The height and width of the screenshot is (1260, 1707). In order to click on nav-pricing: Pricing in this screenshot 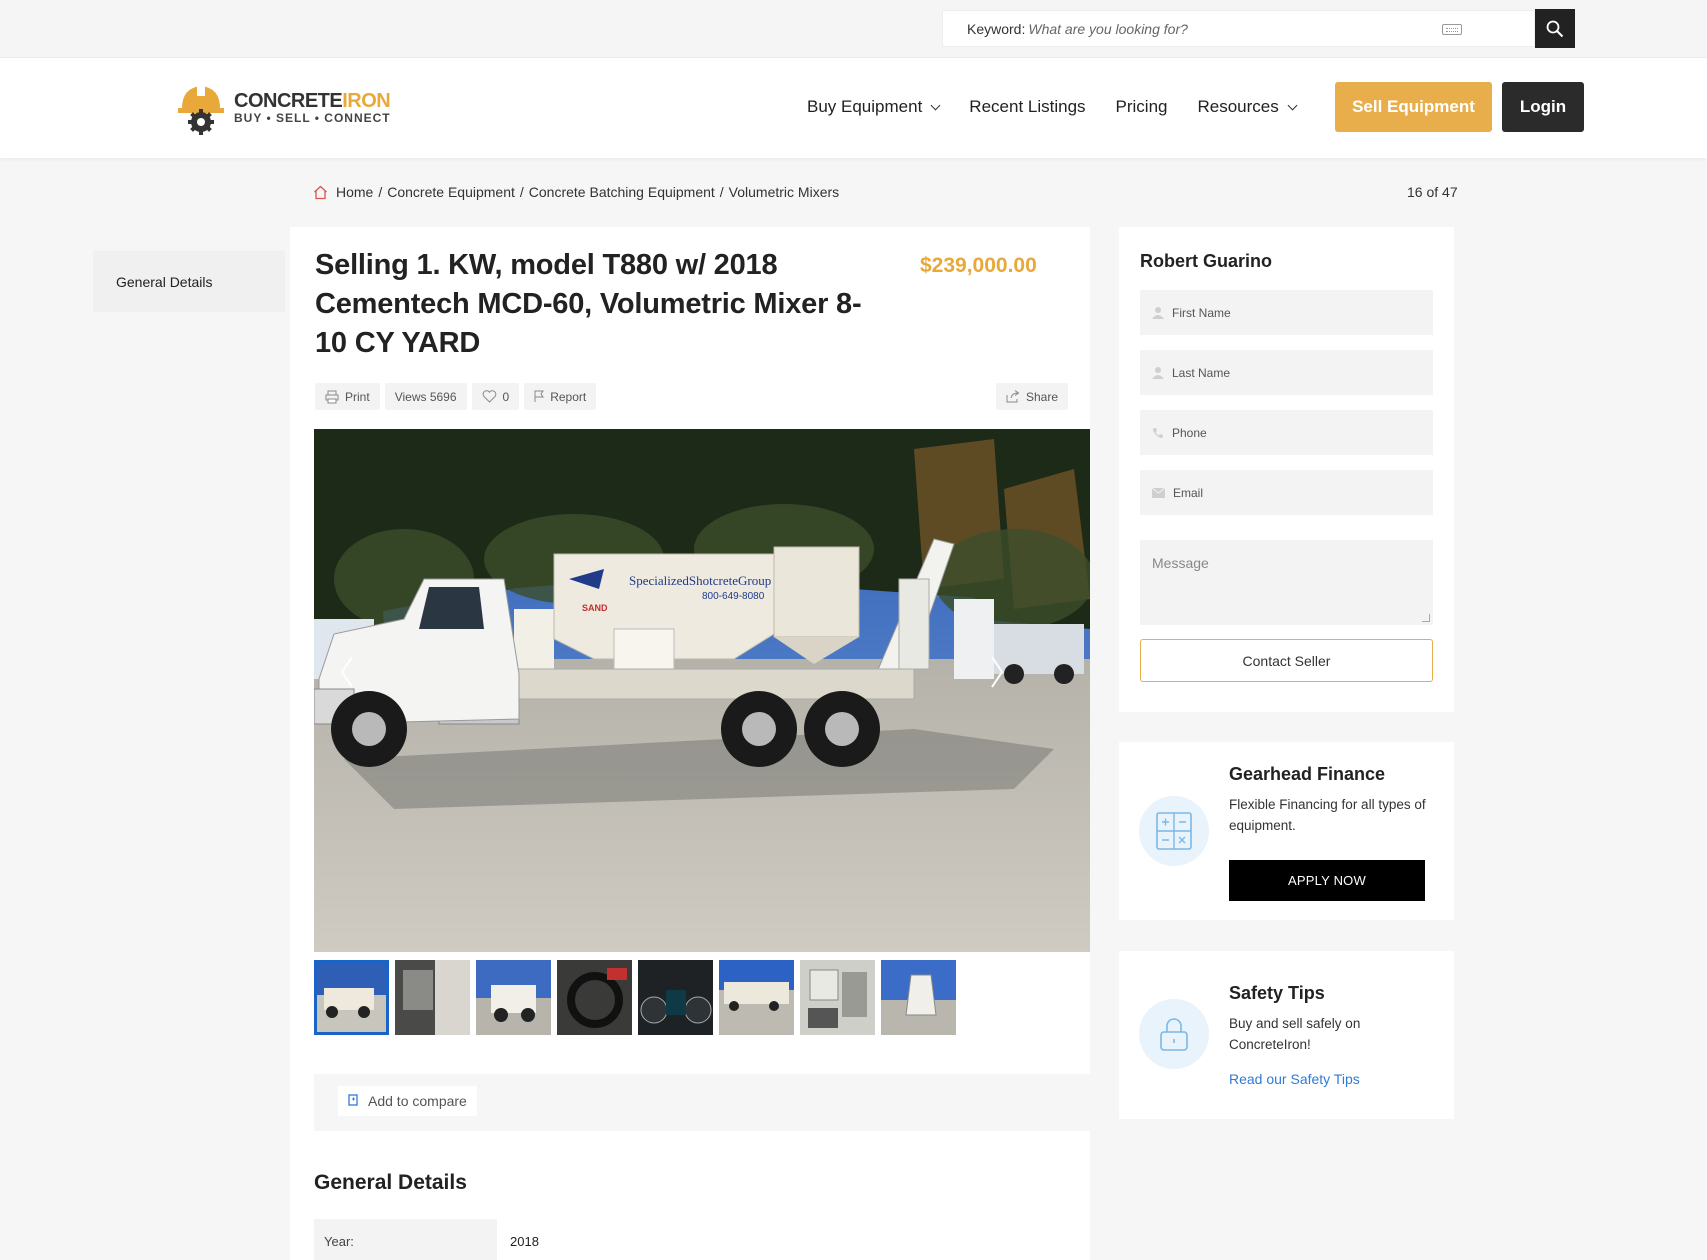, I will do `click(1142, 107)`.